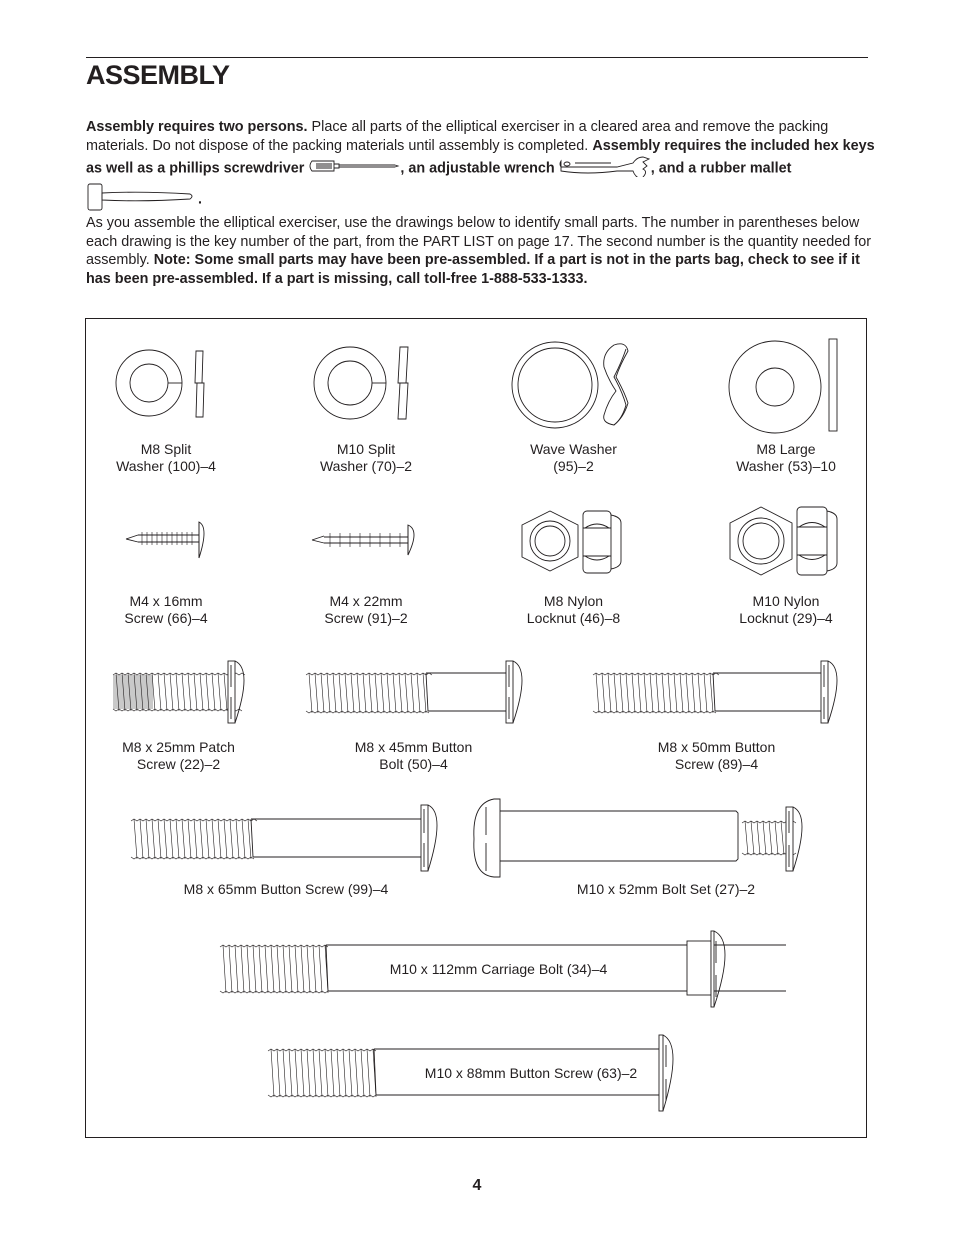 This screenshot has height=1235, width=954. I want to click on m8-50mm-button-screw-icon, so click(715, 692).